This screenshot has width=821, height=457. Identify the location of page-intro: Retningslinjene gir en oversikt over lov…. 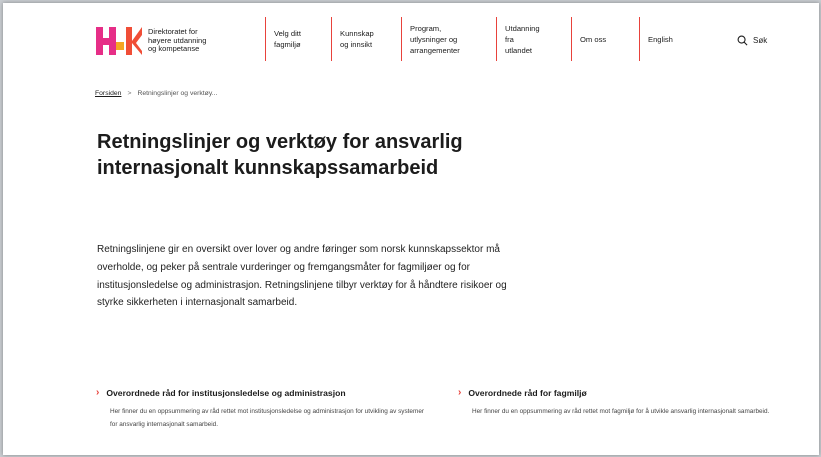
(302, 276).